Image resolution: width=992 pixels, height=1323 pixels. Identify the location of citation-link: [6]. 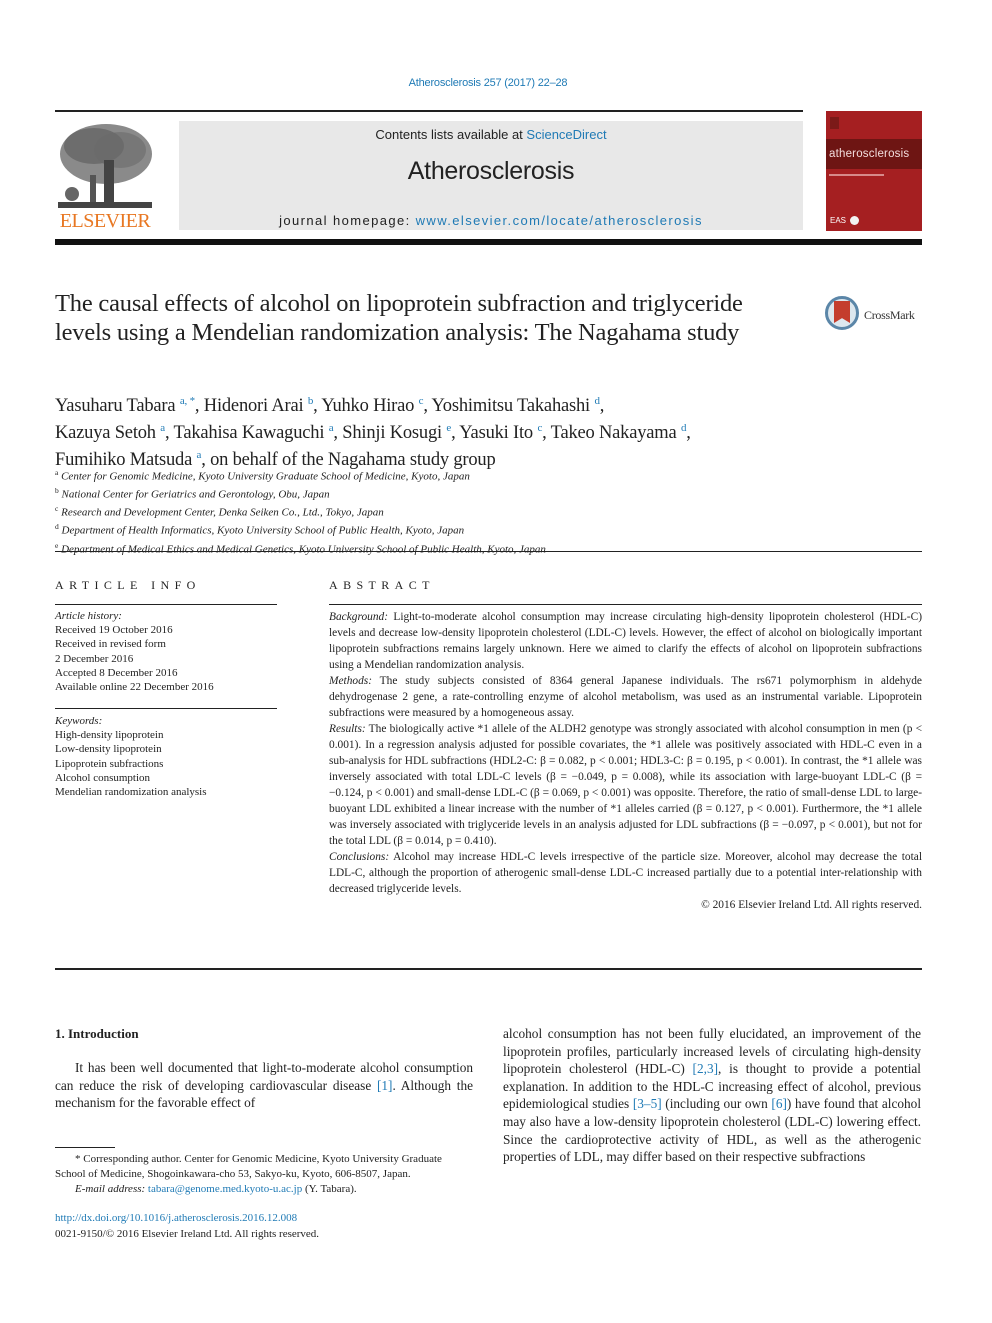
(779, 1103).